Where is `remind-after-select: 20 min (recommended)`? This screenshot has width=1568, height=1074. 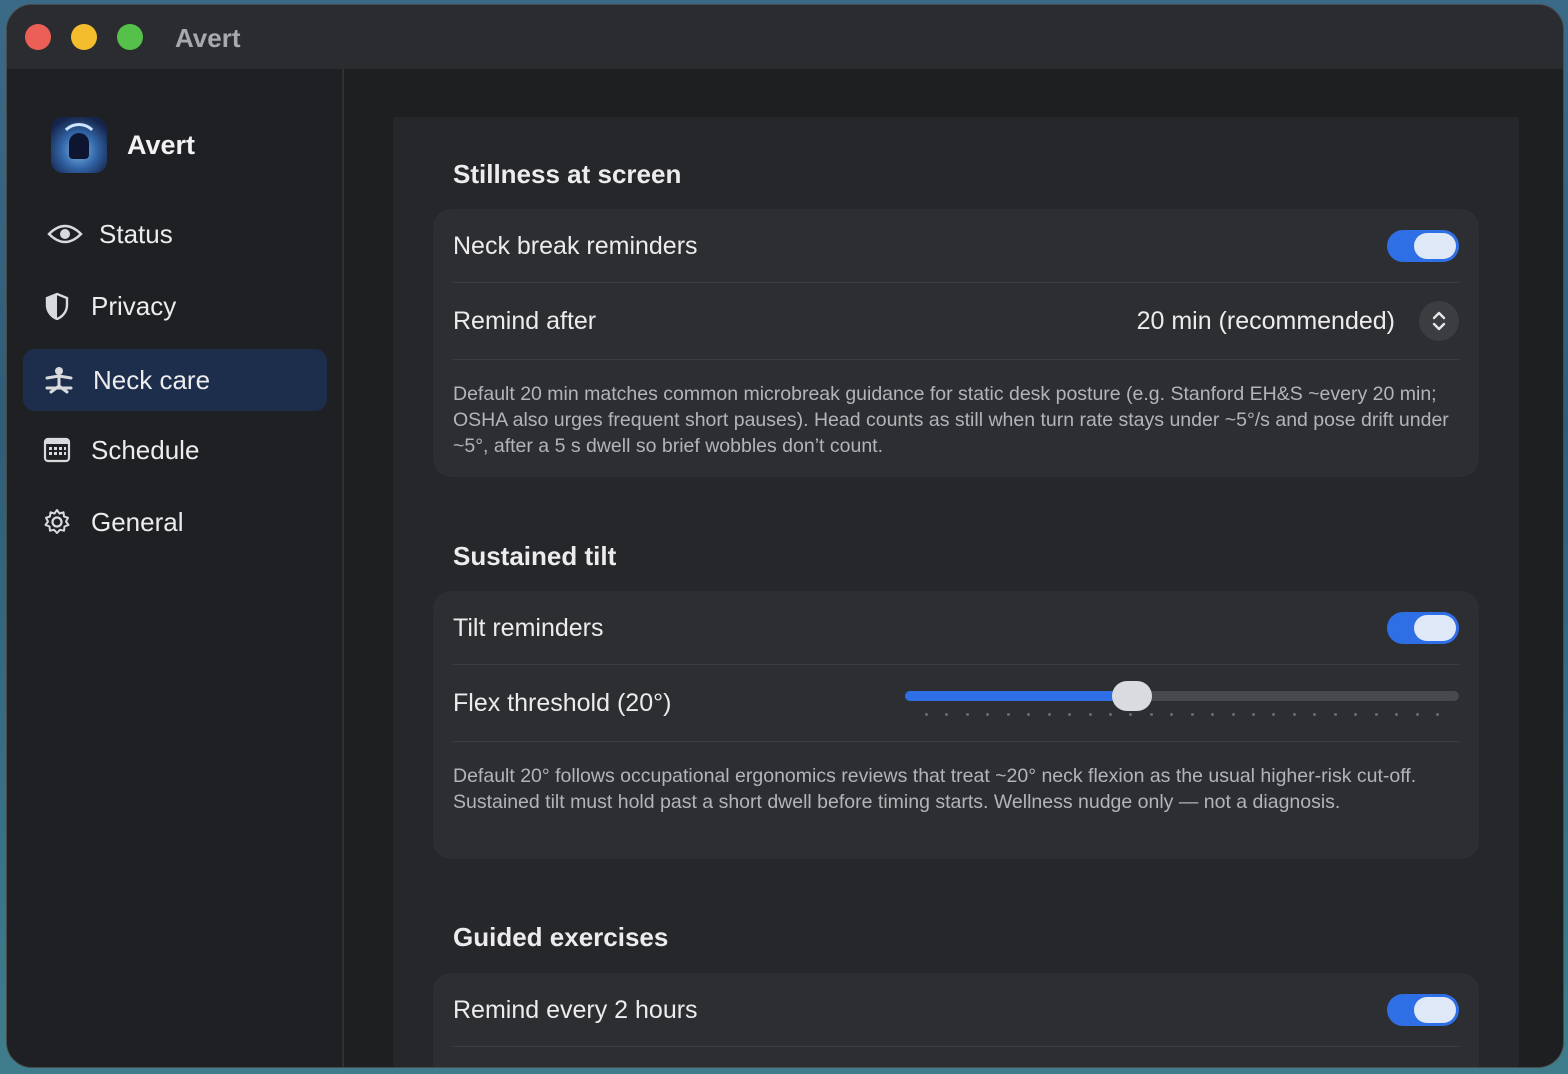 remind-after-select: 20 min (recommended) is located at coordinates (1298, 321).